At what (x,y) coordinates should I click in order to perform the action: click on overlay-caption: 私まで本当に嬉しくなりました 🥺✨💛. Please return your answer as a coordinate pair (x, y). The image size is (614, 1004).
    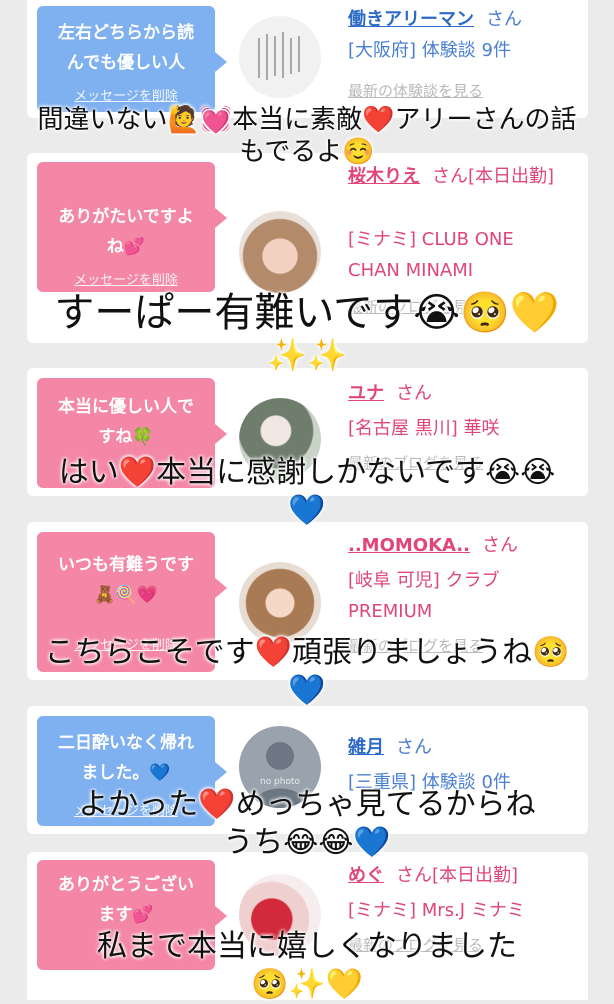
    Looking at the image, I should click on (307, 966).